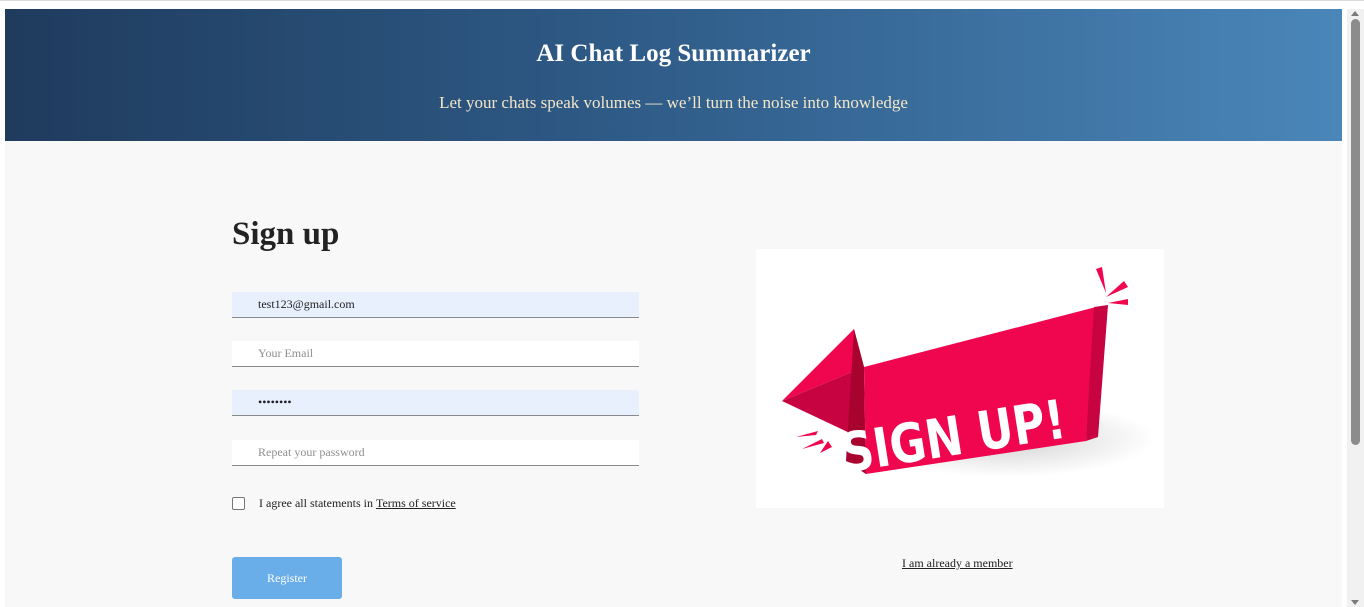  Describe the element at coordinates (287, 578) in the screenshot. I see `register-button: Register` at that location.